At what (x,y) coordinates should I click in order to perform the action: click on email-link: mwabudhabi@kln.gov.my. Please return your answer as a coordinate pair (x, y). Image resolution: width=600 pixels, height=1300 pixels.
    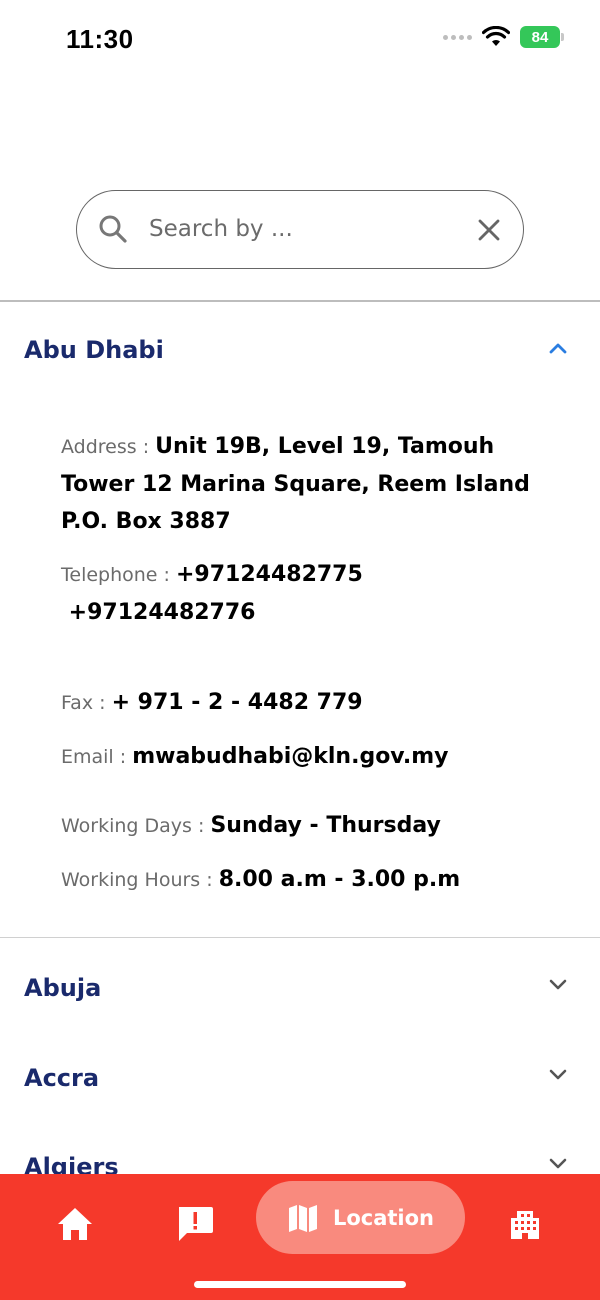
    Looking at the image, I should click on (290, 756).